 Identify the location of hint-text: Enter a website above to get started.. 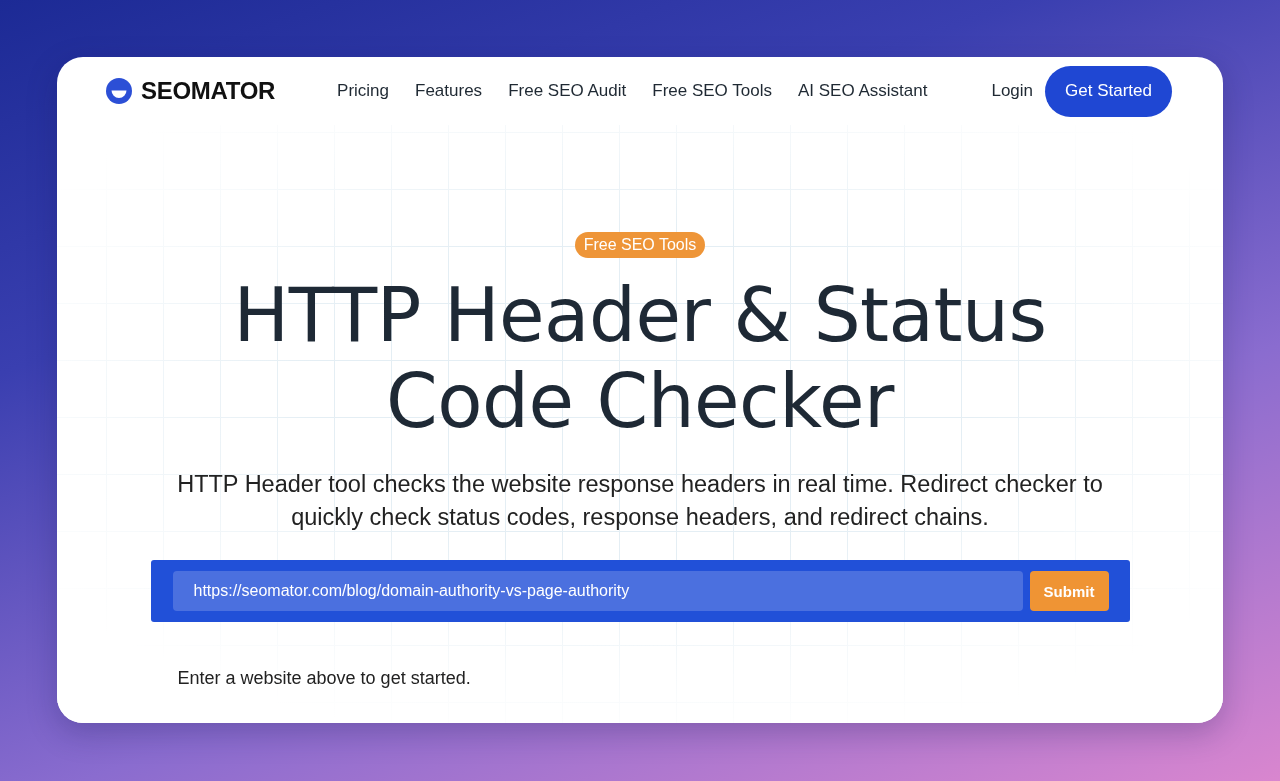
(324, 678).